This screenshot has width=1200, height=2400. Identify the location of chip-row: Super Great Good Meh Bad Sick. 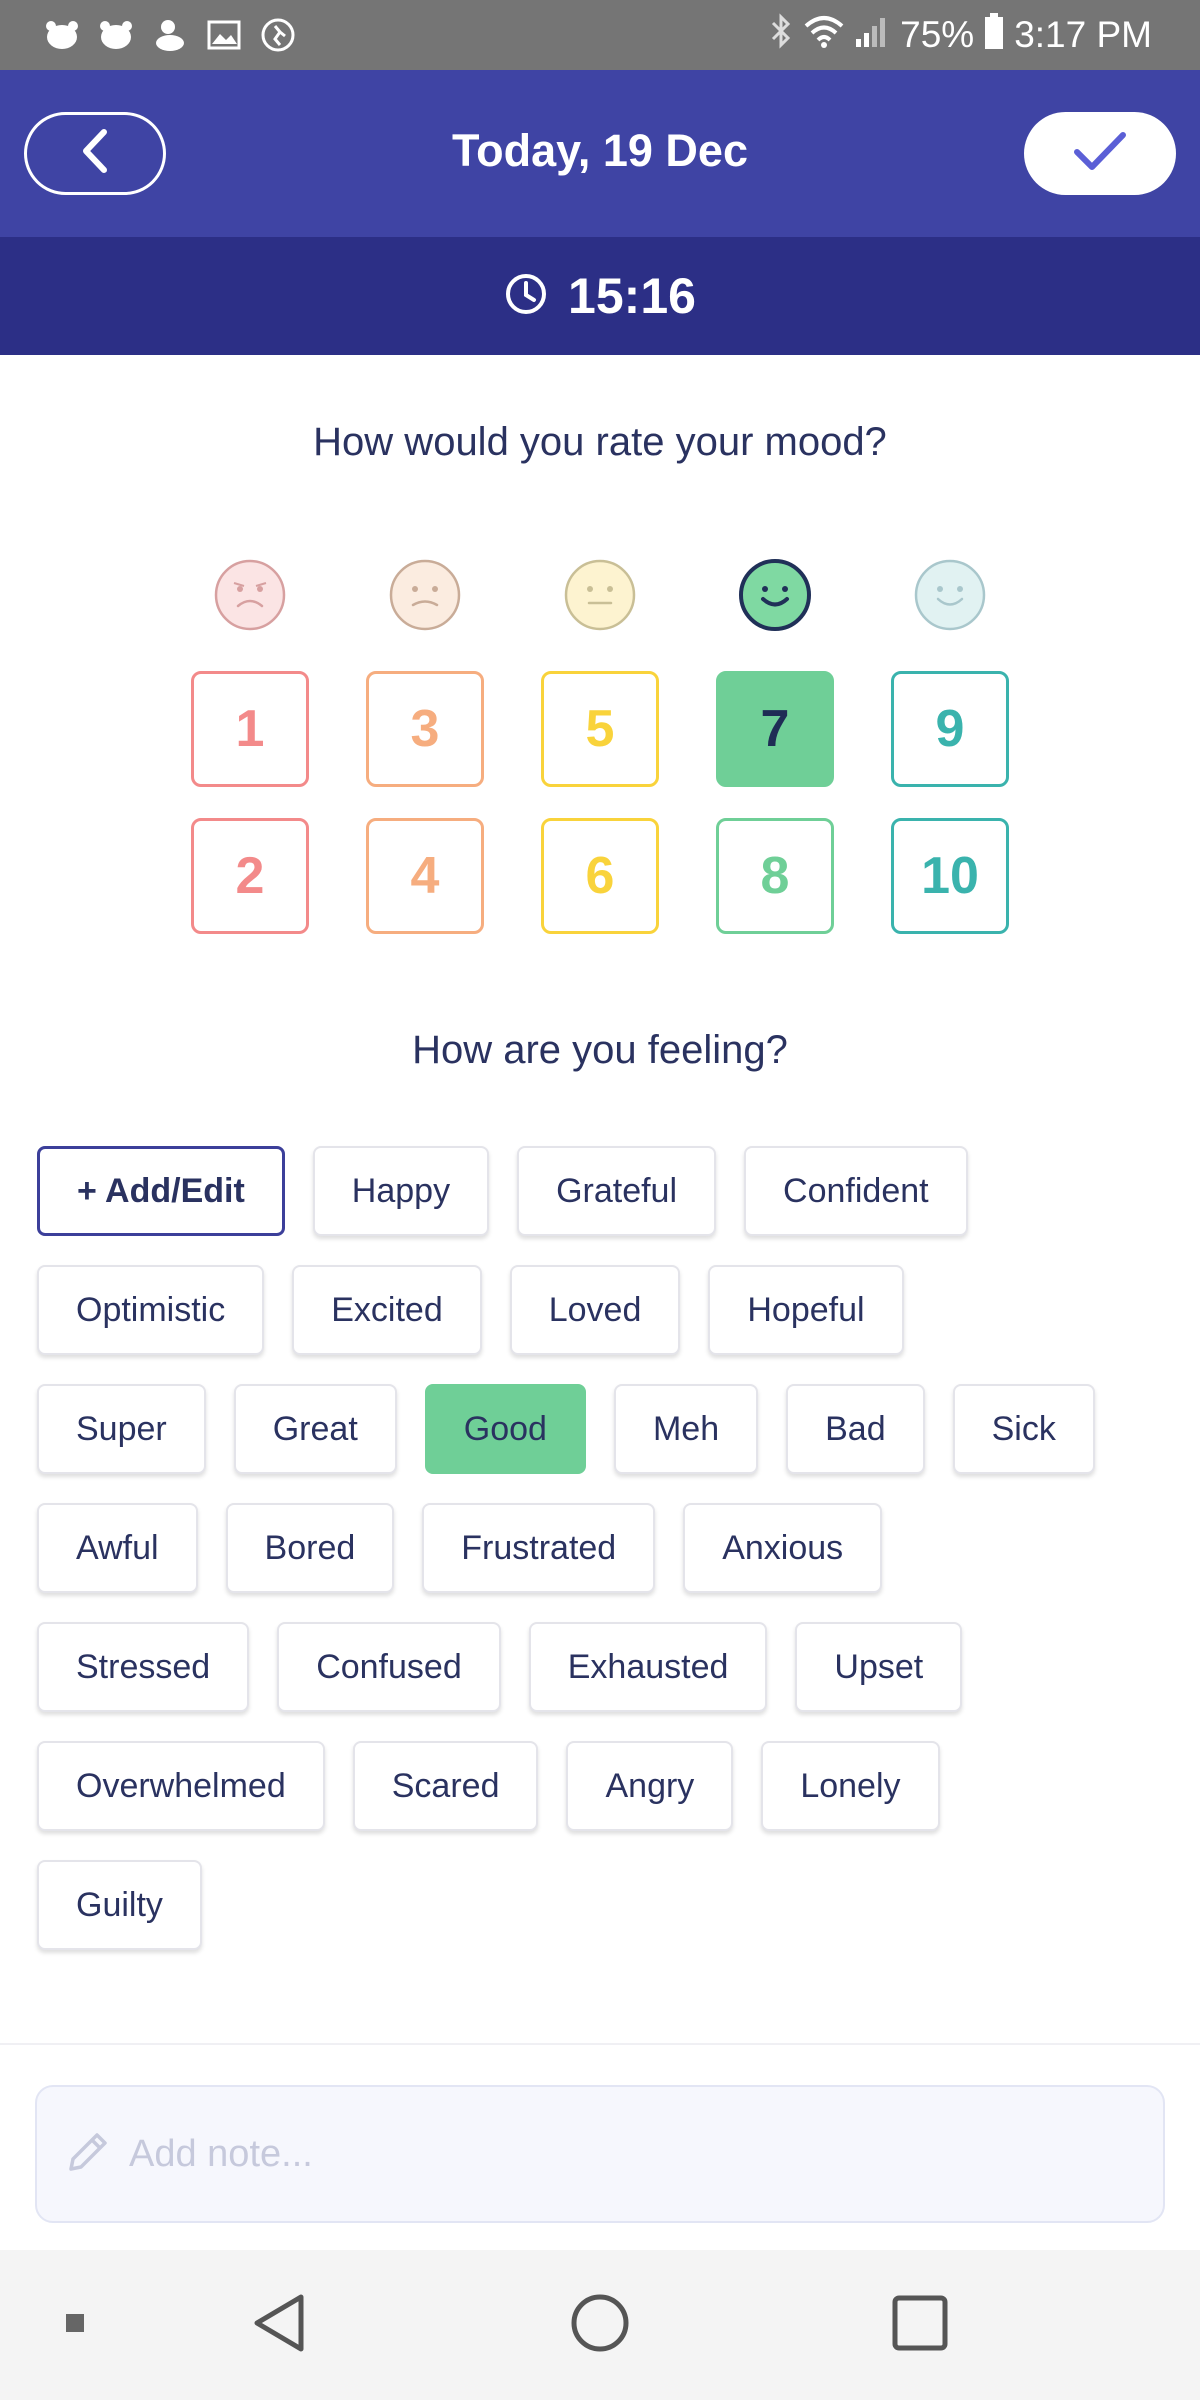
(602, 1429).